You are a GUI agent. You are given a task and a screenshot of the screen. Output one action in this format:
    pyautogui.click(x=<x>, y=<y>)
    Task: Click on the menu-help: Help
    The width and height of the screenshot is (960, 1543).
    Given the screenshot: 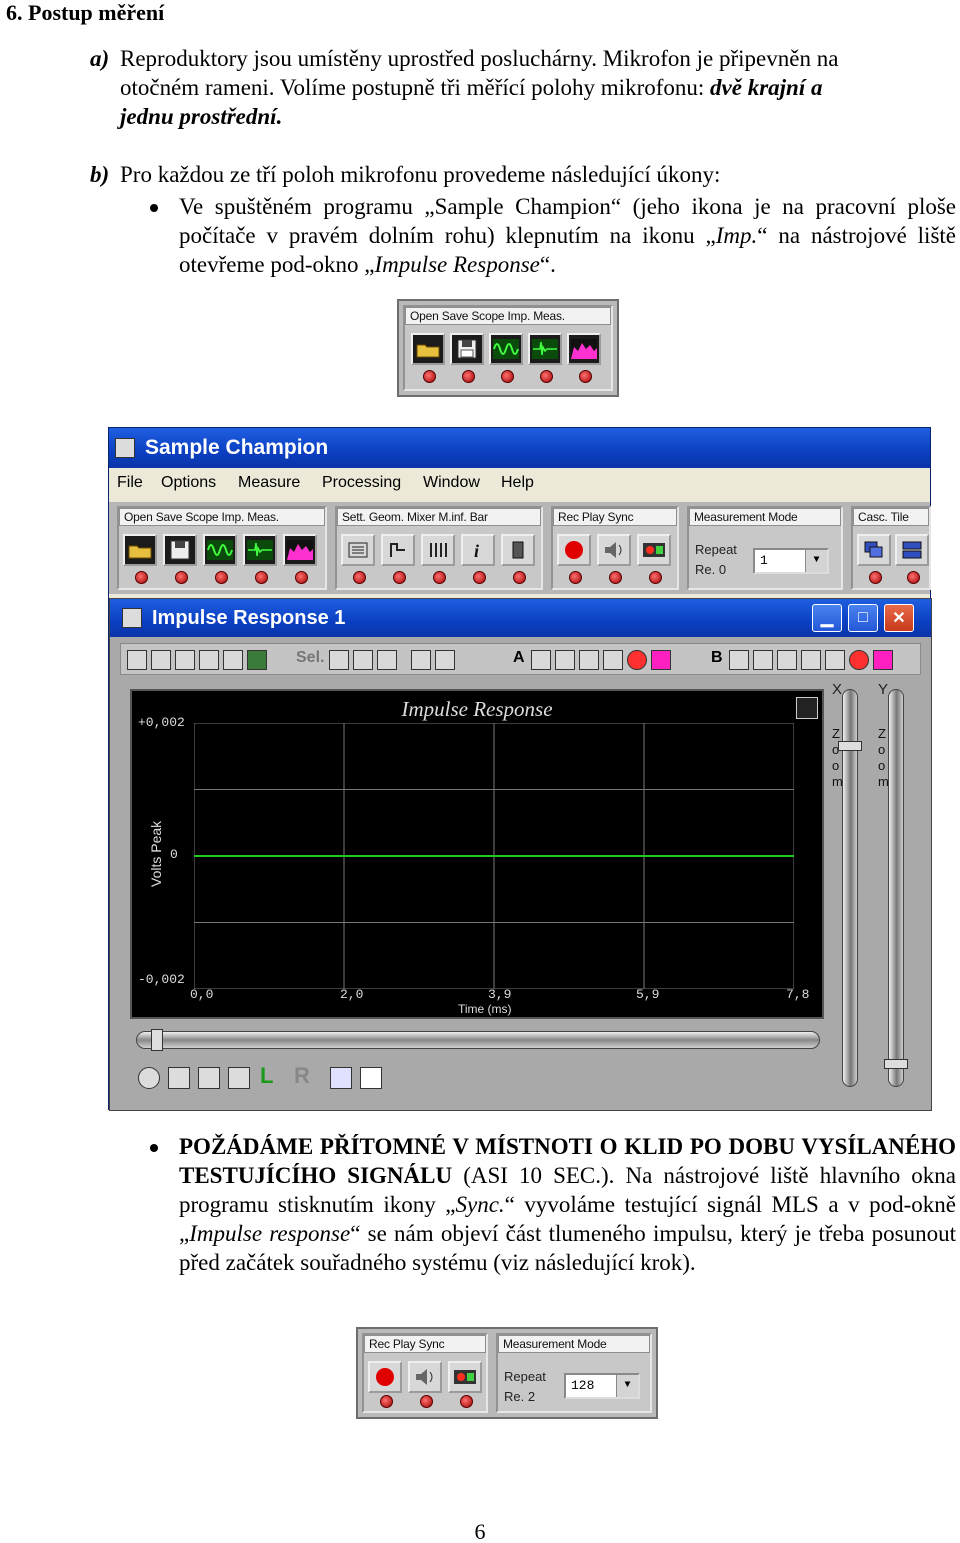 What is the action you would take?
    pyautogui.click(x=517, y=483)
    